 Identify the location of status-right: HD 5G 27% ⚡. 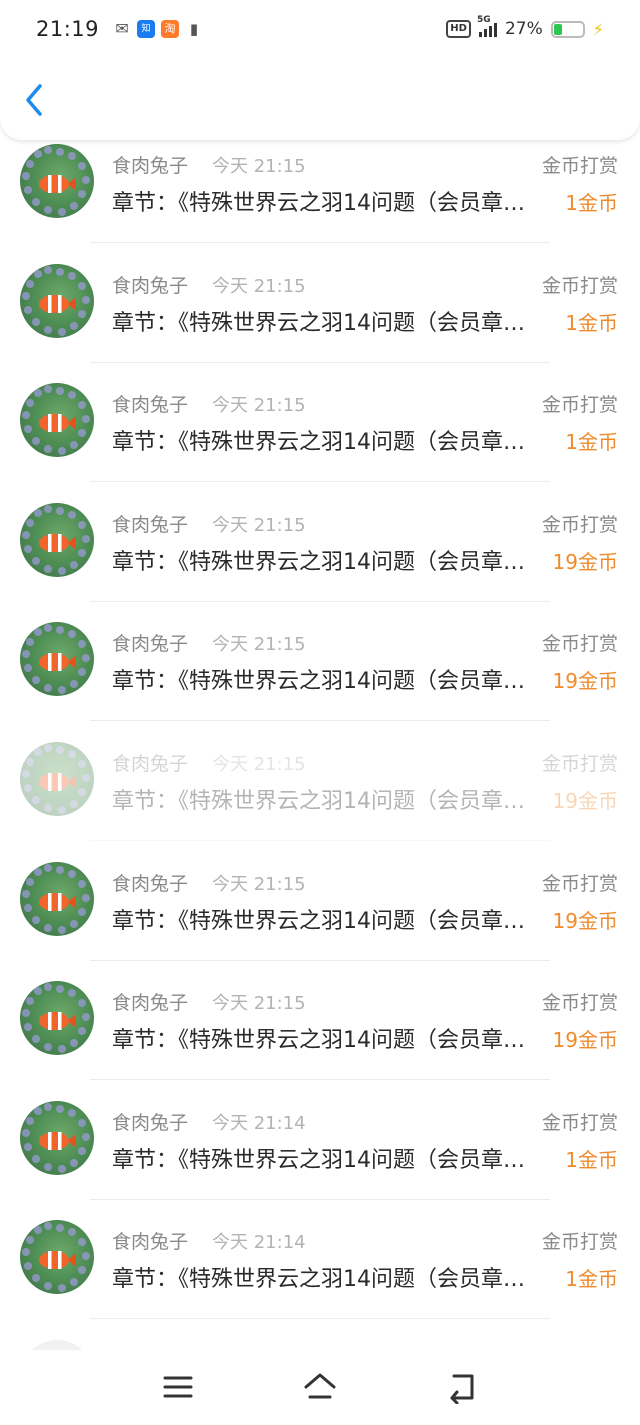
(525, 27).